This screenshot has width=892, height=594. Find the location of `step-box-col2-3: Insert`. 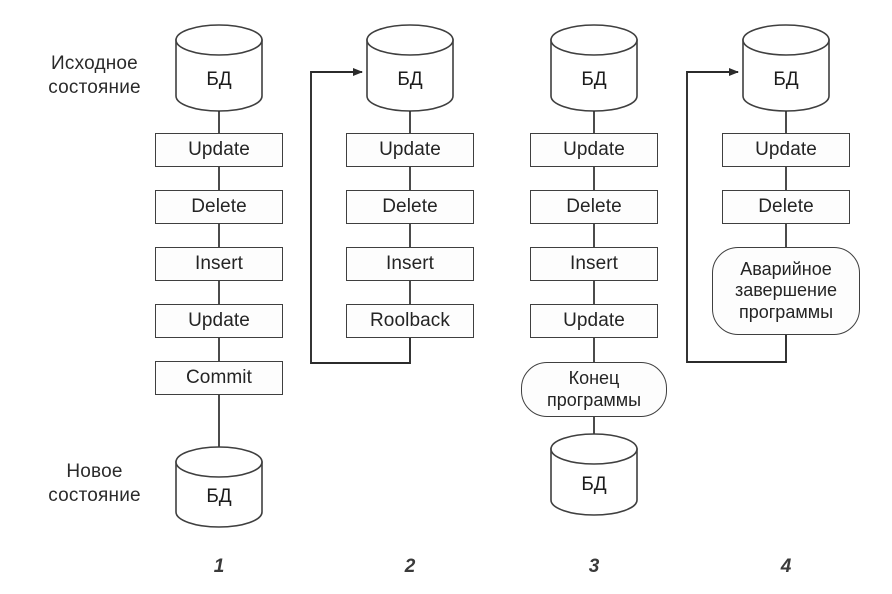

step-box-col2-3: Insert is located at coordinates (410, 264).